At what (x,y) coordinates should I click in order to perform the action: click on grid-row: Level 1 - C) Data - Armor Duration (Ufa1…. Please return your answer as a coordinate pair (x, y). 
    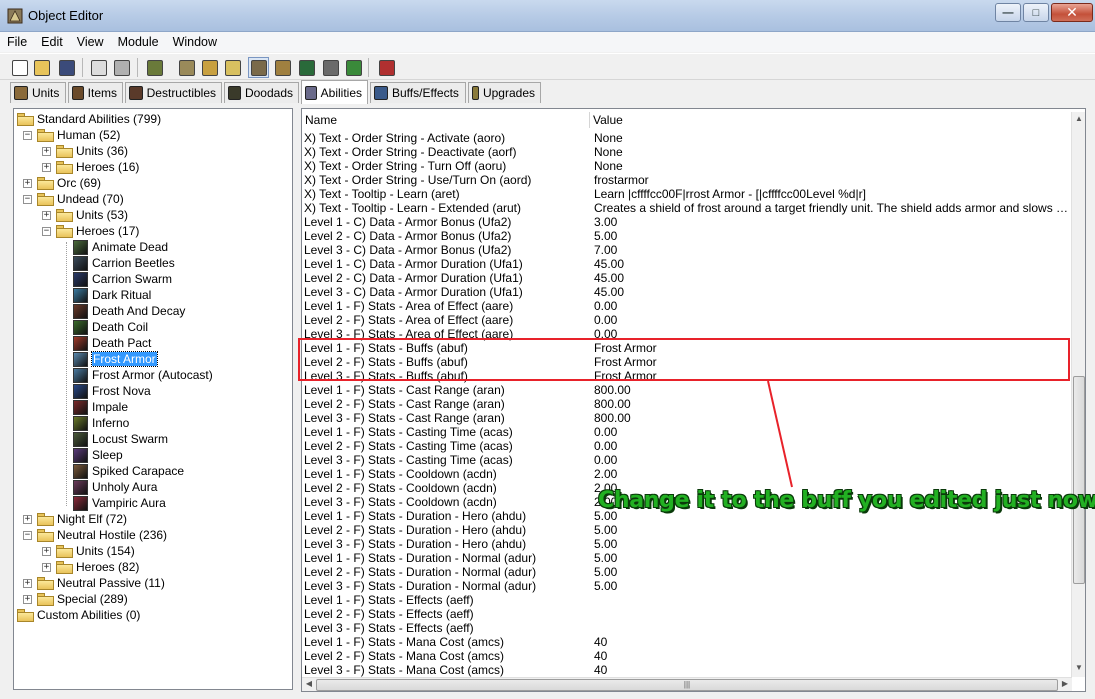
    Looking at the image, I should click on (687, 264).